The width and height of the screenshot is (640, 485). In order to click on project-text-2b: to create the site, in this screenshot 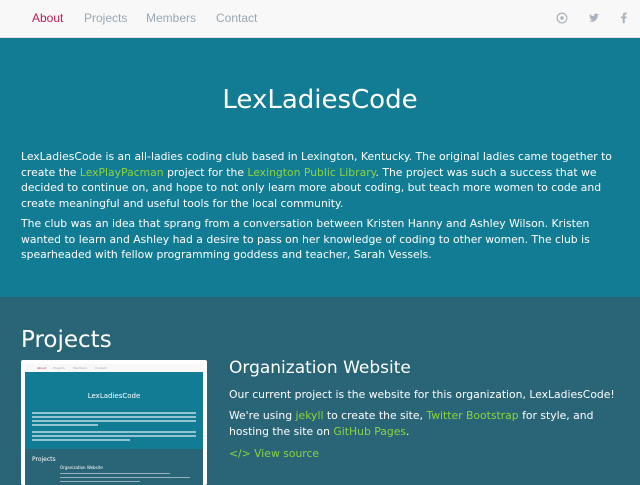, I will do `click(374, 415)`.